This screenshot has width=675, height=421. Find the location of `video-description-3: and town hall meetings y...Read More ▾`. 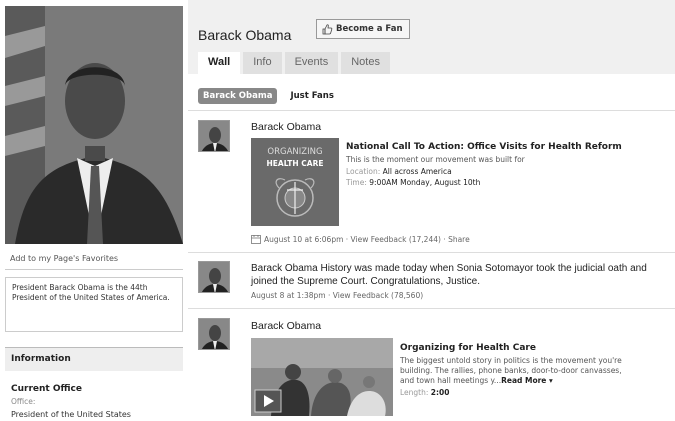

video-description-3: and town hall meetings y...Read More ▾ is located at coordinates (476, 380).